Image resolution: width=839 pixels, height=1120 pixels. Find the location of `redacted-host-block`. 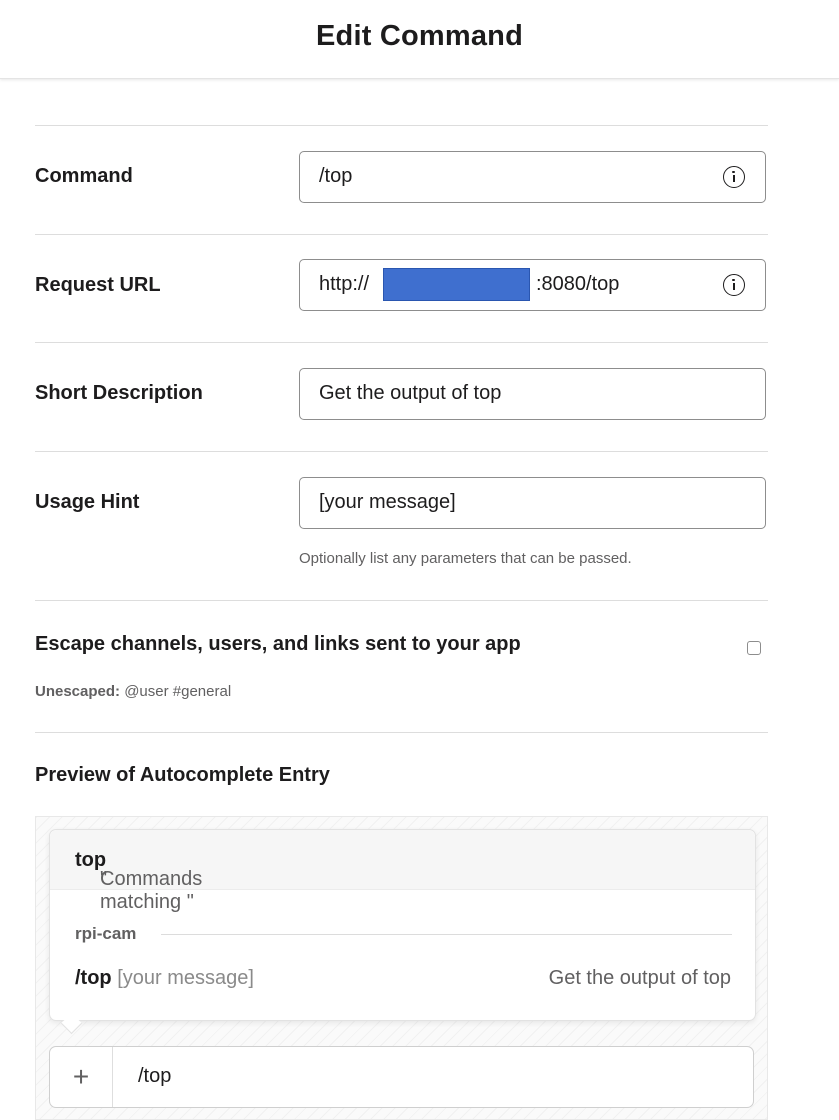

redacted-host-block is located at coordinates (456, 284).